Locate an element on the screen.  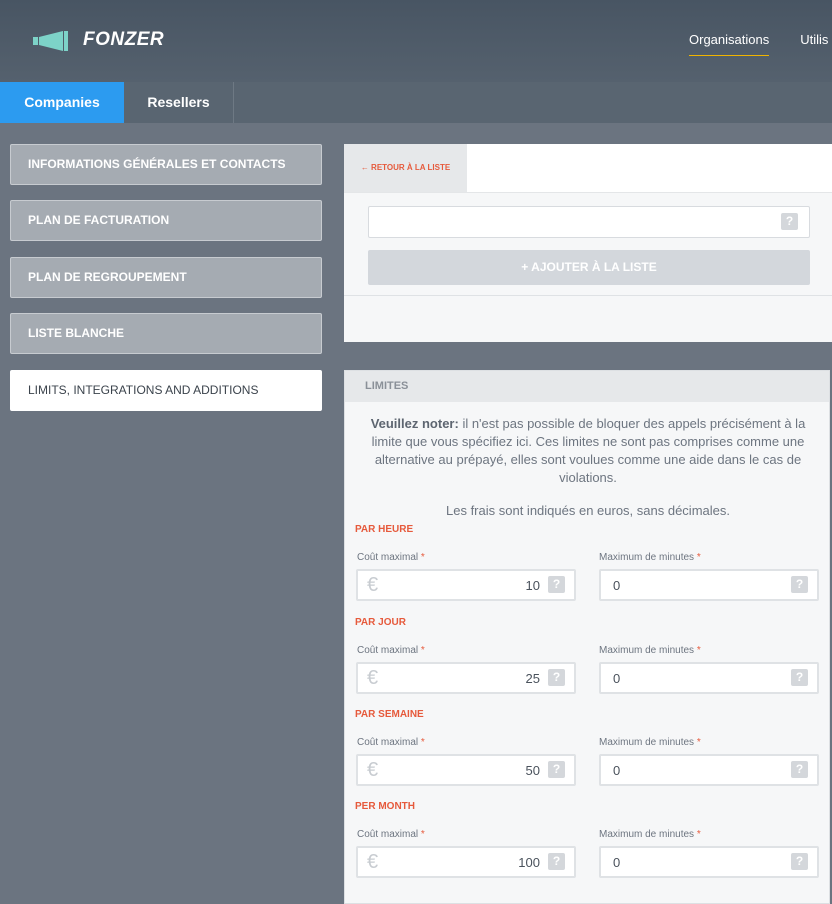
list-panel: ? + AJOUTER À LA LISTE is located at coordinates (588, 267).